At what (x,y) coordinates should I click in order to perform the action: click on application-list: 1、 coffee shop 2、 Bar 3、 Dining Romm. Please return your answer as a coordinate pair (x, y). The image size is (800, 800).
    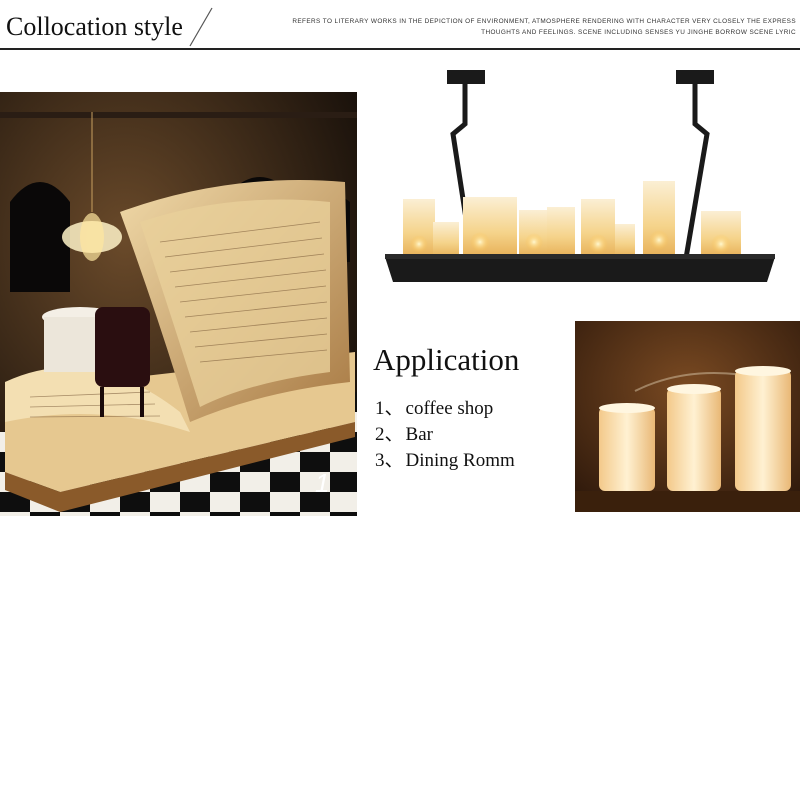
    Looking at the image, I should click on (445, 435).